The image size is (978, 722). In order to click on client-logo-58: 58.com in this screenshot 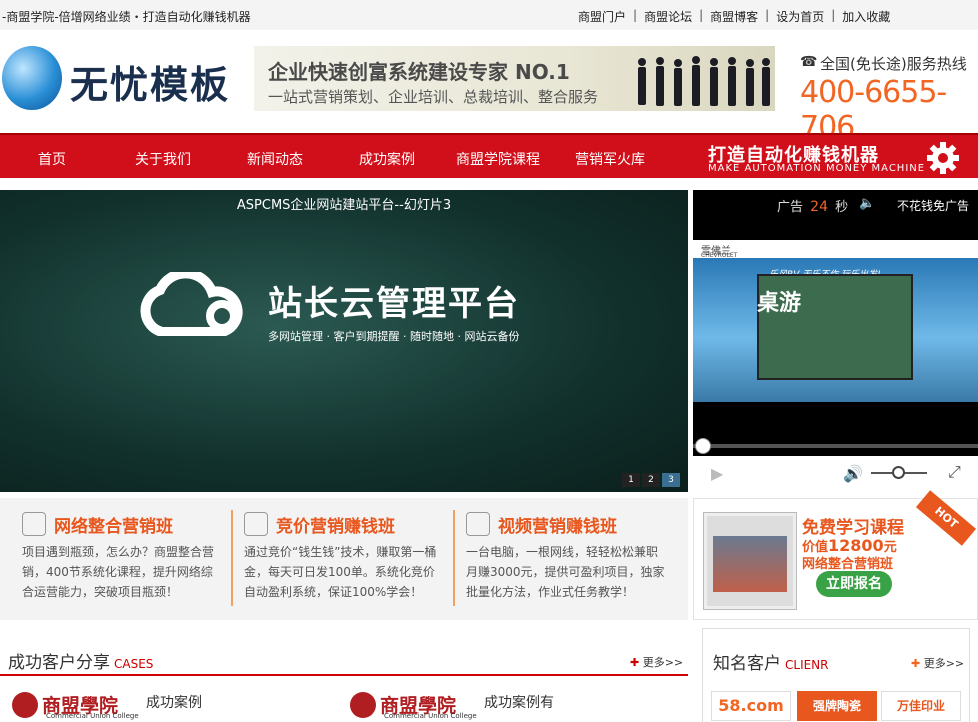, I will do `click(751, 706)`.